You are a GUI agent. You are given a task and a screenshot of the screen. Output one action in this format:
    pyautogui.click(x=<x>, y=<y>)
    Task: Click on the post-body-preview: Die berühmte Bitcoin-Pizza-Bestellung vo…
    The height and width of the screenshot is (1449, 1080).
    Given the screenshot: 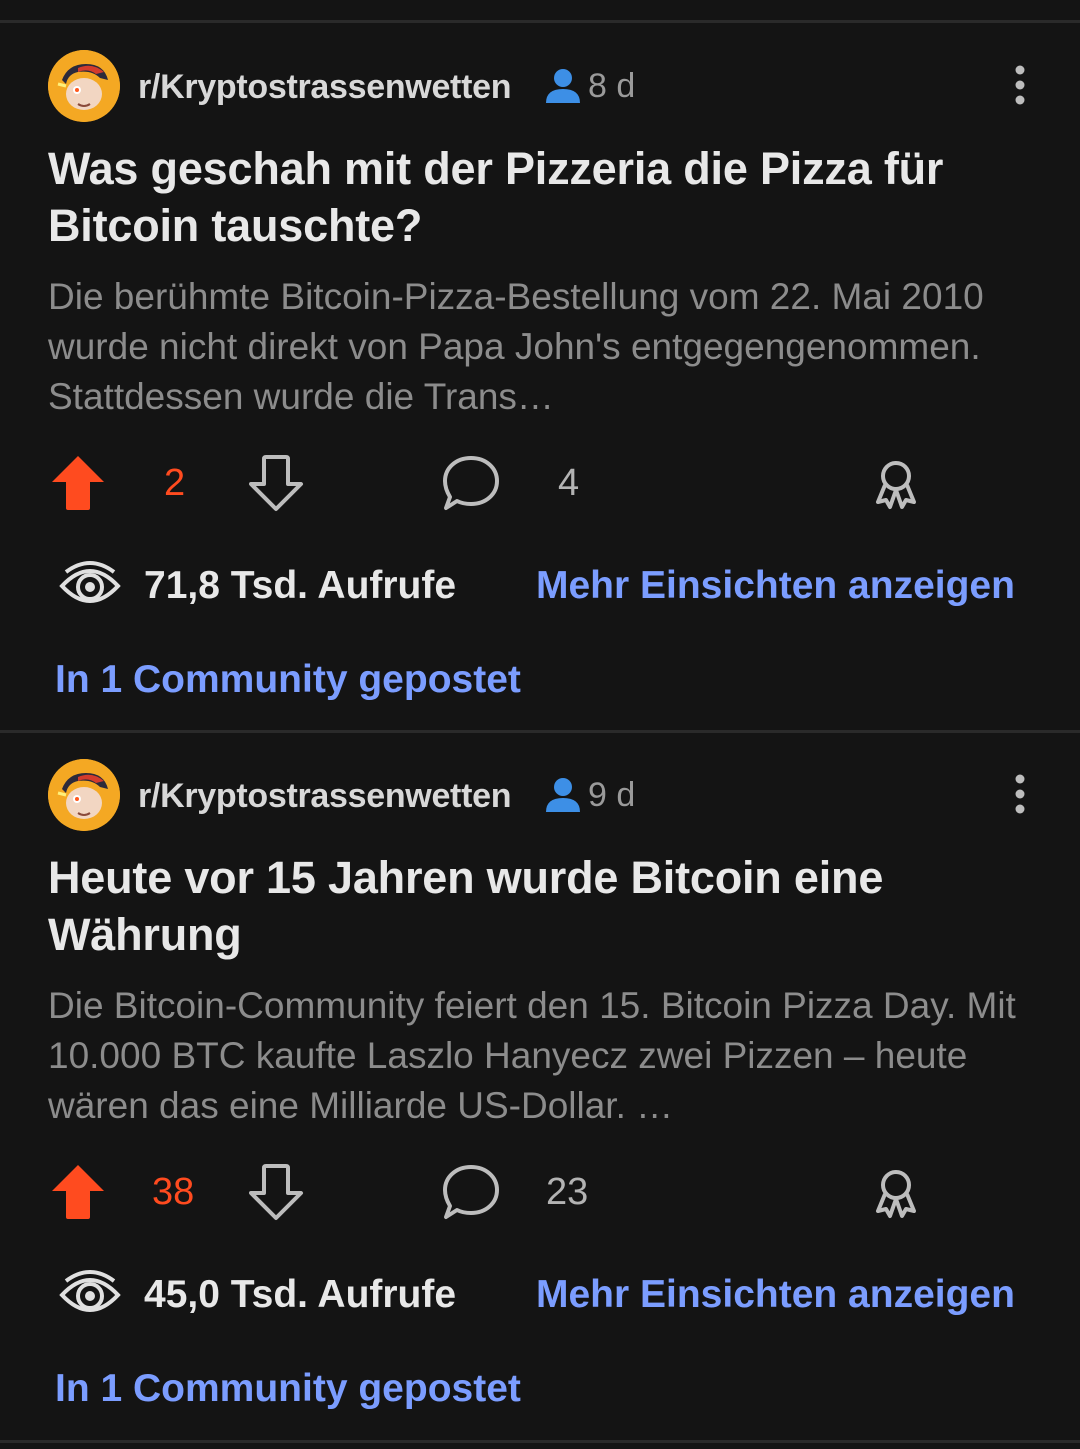 What is the action you would take?
    pyautogui.click(x=543, y=347)
    